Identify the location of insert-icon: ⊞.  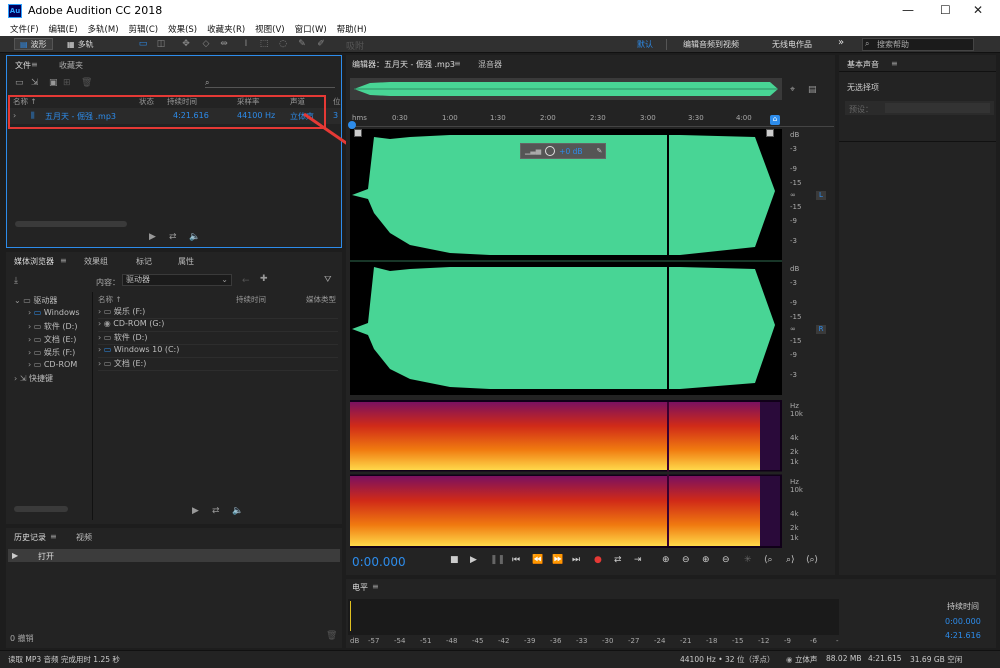
(67, 83).